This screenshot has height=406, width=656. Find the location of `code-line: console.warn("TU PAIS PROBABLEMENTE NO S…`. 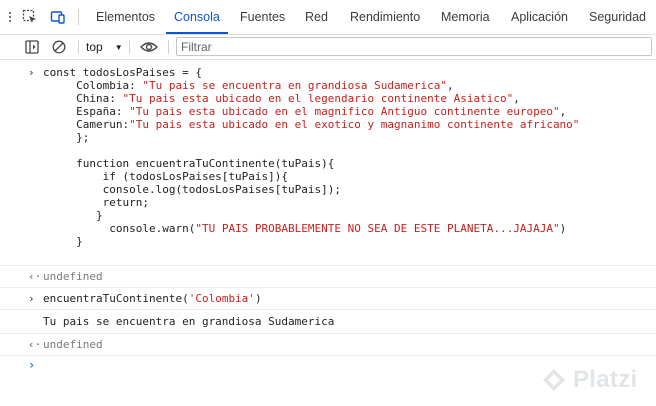

code-line: console.warn("TU PAIS PROBABLEMENTE NO S… is located at coordinates (305, 228).